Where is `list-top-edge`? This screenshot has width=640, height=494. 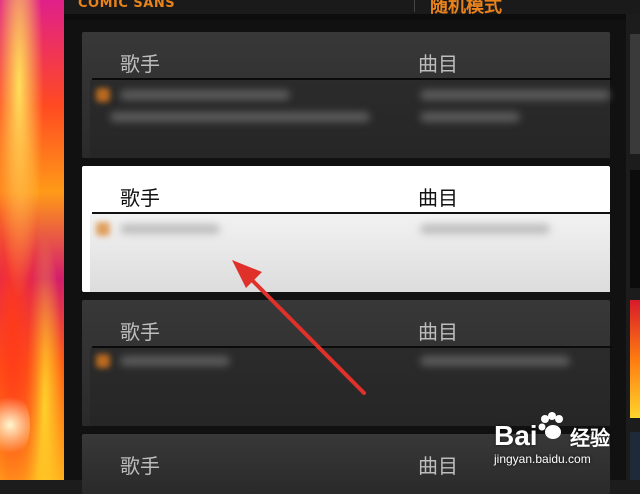 list-top-edge is located at coordinates (345, 17).